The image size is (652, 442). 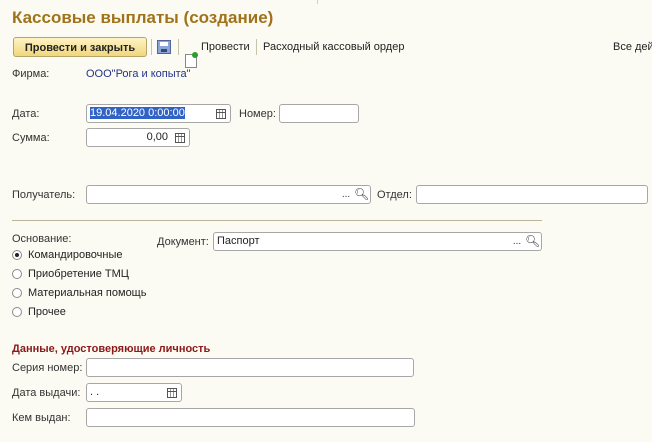 I want to click on basis-label: Основание:, so click(x=42, y=239).